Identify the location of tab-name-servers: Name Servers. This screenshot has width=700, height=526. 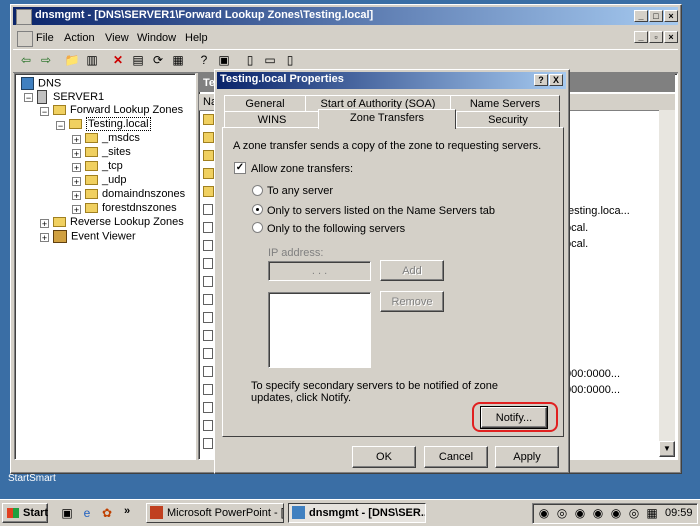
(505, 103).